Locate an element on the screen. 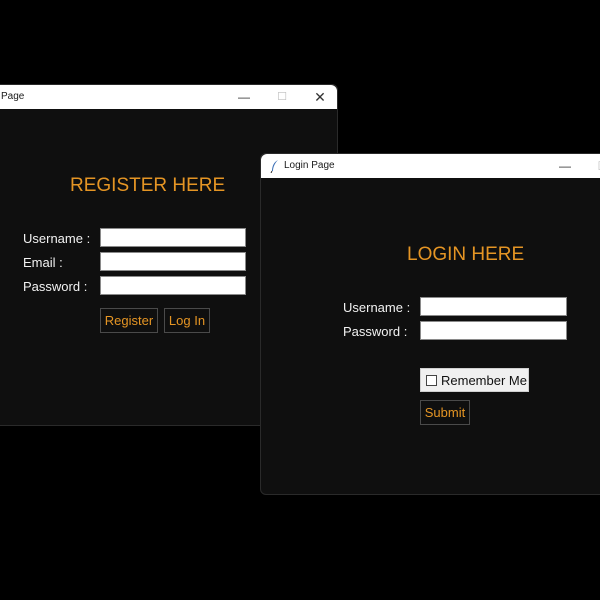 The image size is (600, 600). checkbox-icon is located at coordinates (431, 380).